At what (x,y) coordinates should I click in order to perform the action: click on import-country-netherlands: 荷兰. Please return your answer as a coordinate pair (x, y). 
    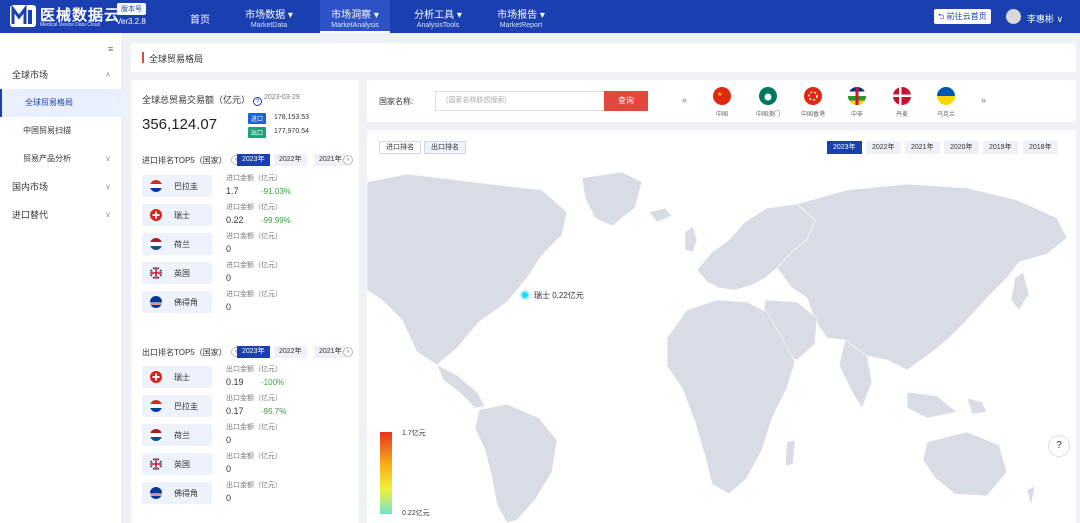
    Looking at the image, I should click on (177, 244).